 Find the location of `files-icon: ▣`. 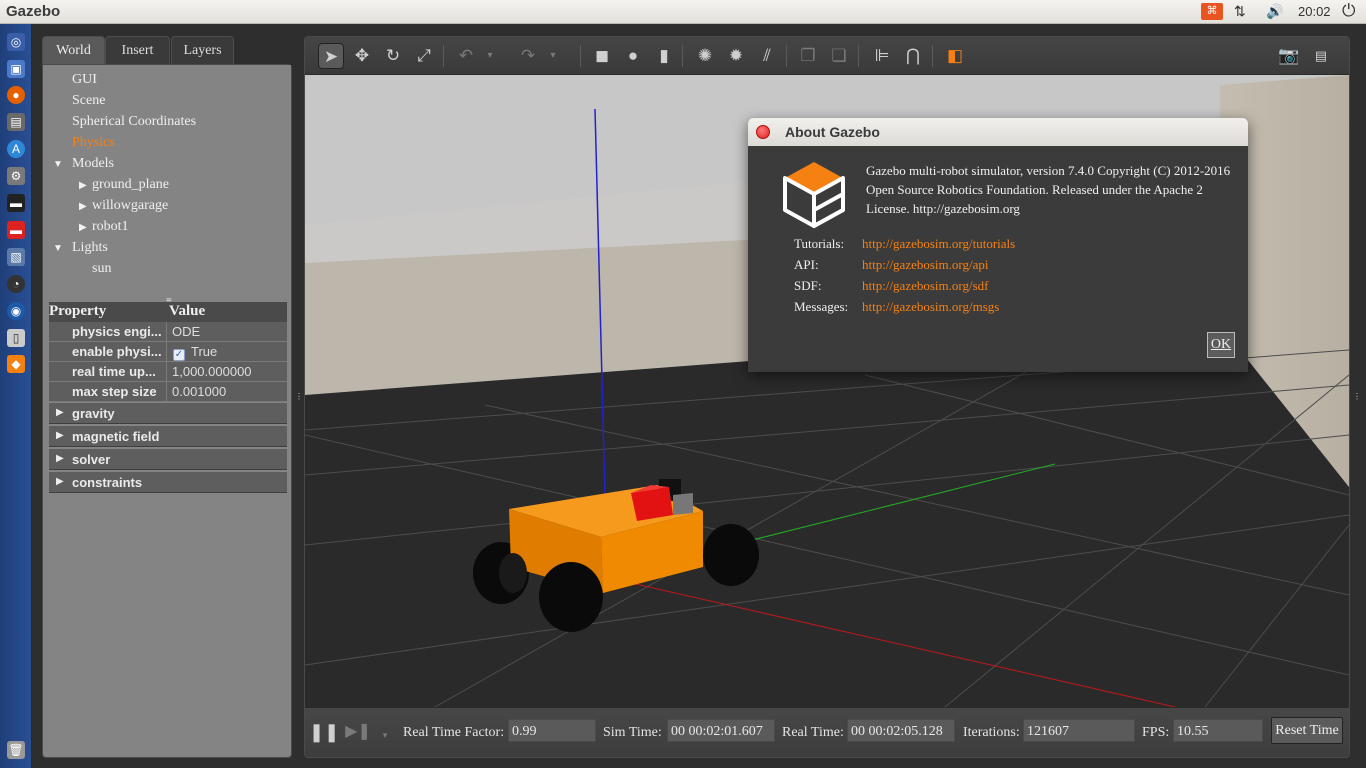

files-icon: ▣ is located at coordinates (16, 69).